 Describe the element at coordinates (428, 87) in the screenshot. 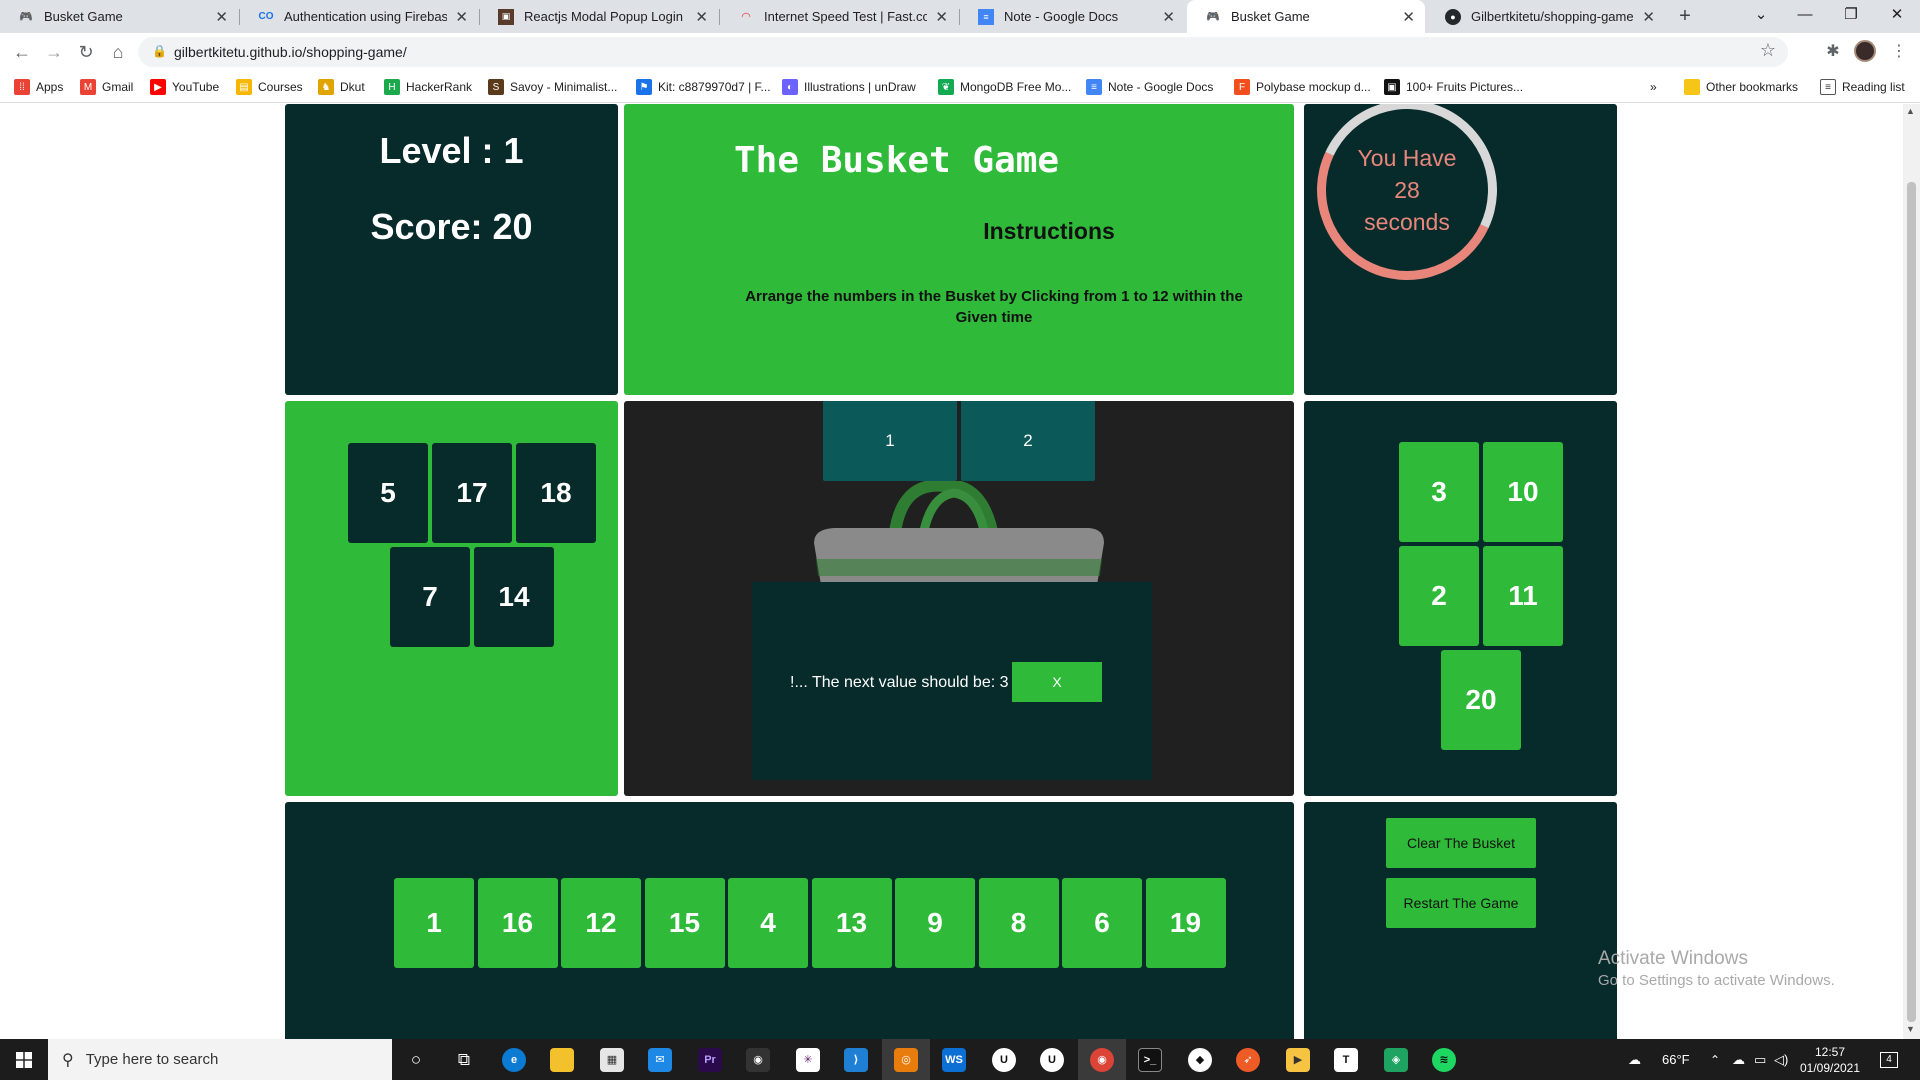

I see `bookmark-item: H HackerRank` at that location.